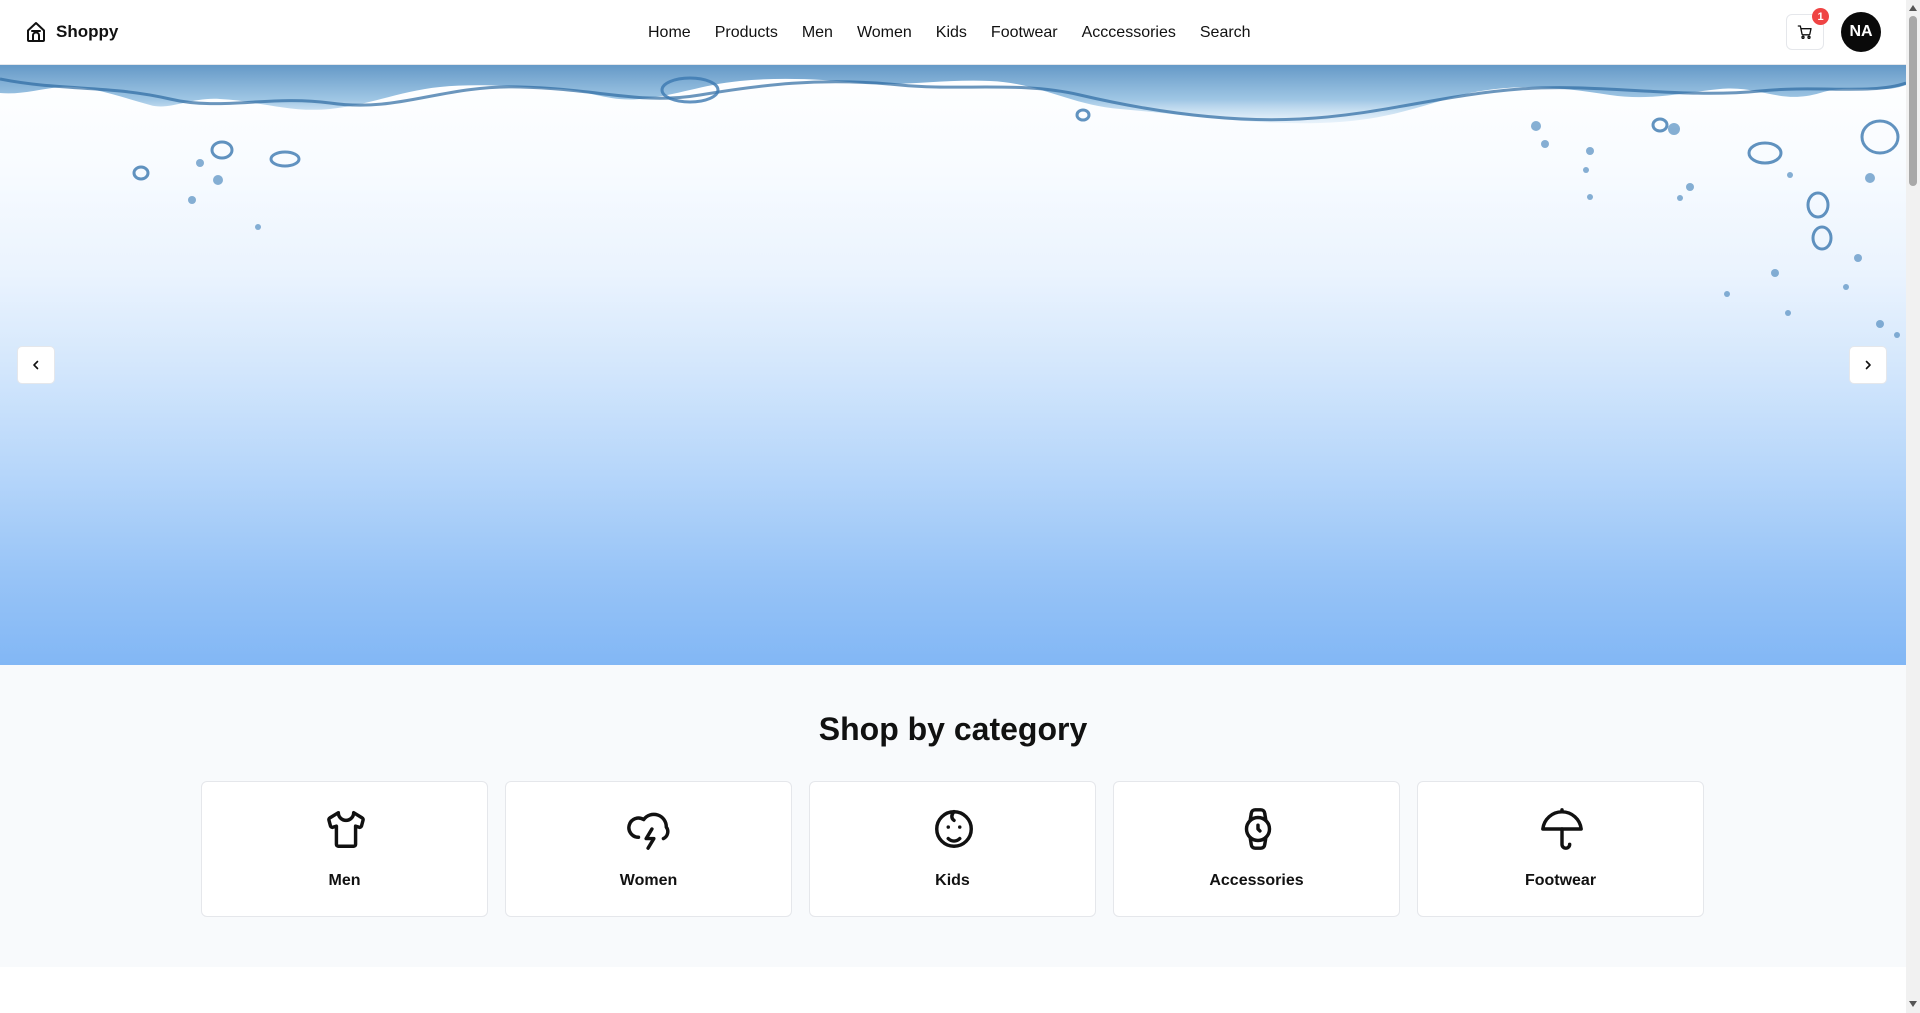 Image resolution: width=1920 pixels, height=1013 pixels. What do you see at coordinates (36, 32) in the screenshot?
I see `store-icon` at bounding box center [36, 32].